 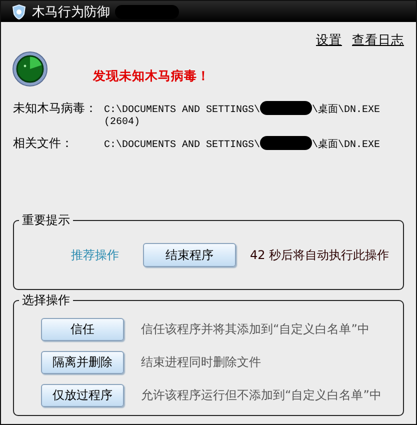 What do you see at coordinates (19, 12) in the screenshot?
I see `shield-icon` at bounding box center [19, 12].